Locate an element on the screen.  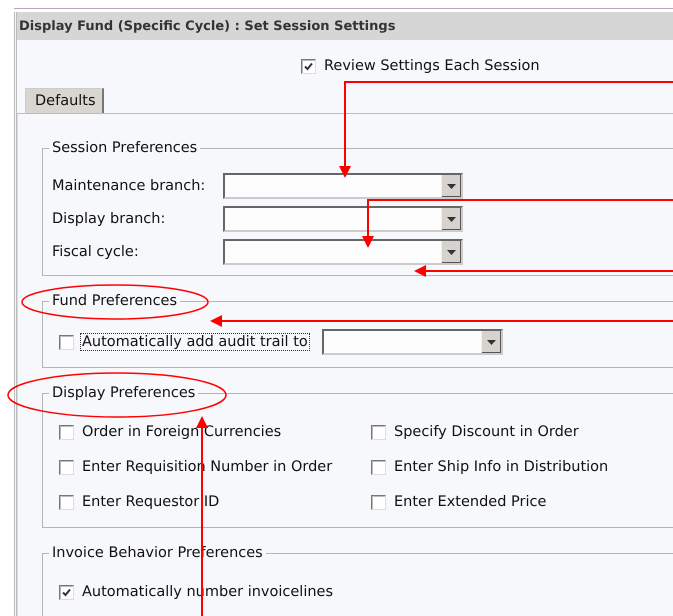
group-title: Display Preferences is located at coordinates (123, 393).